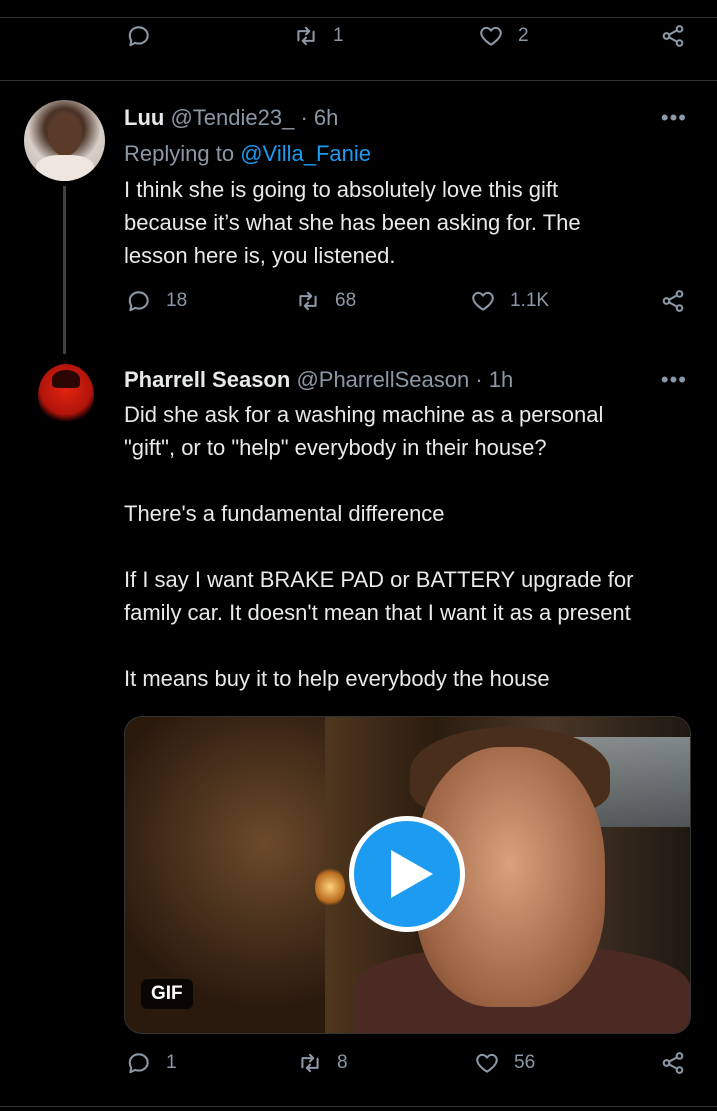  I want to click on retweet-button: 8, so click(322, 1063).